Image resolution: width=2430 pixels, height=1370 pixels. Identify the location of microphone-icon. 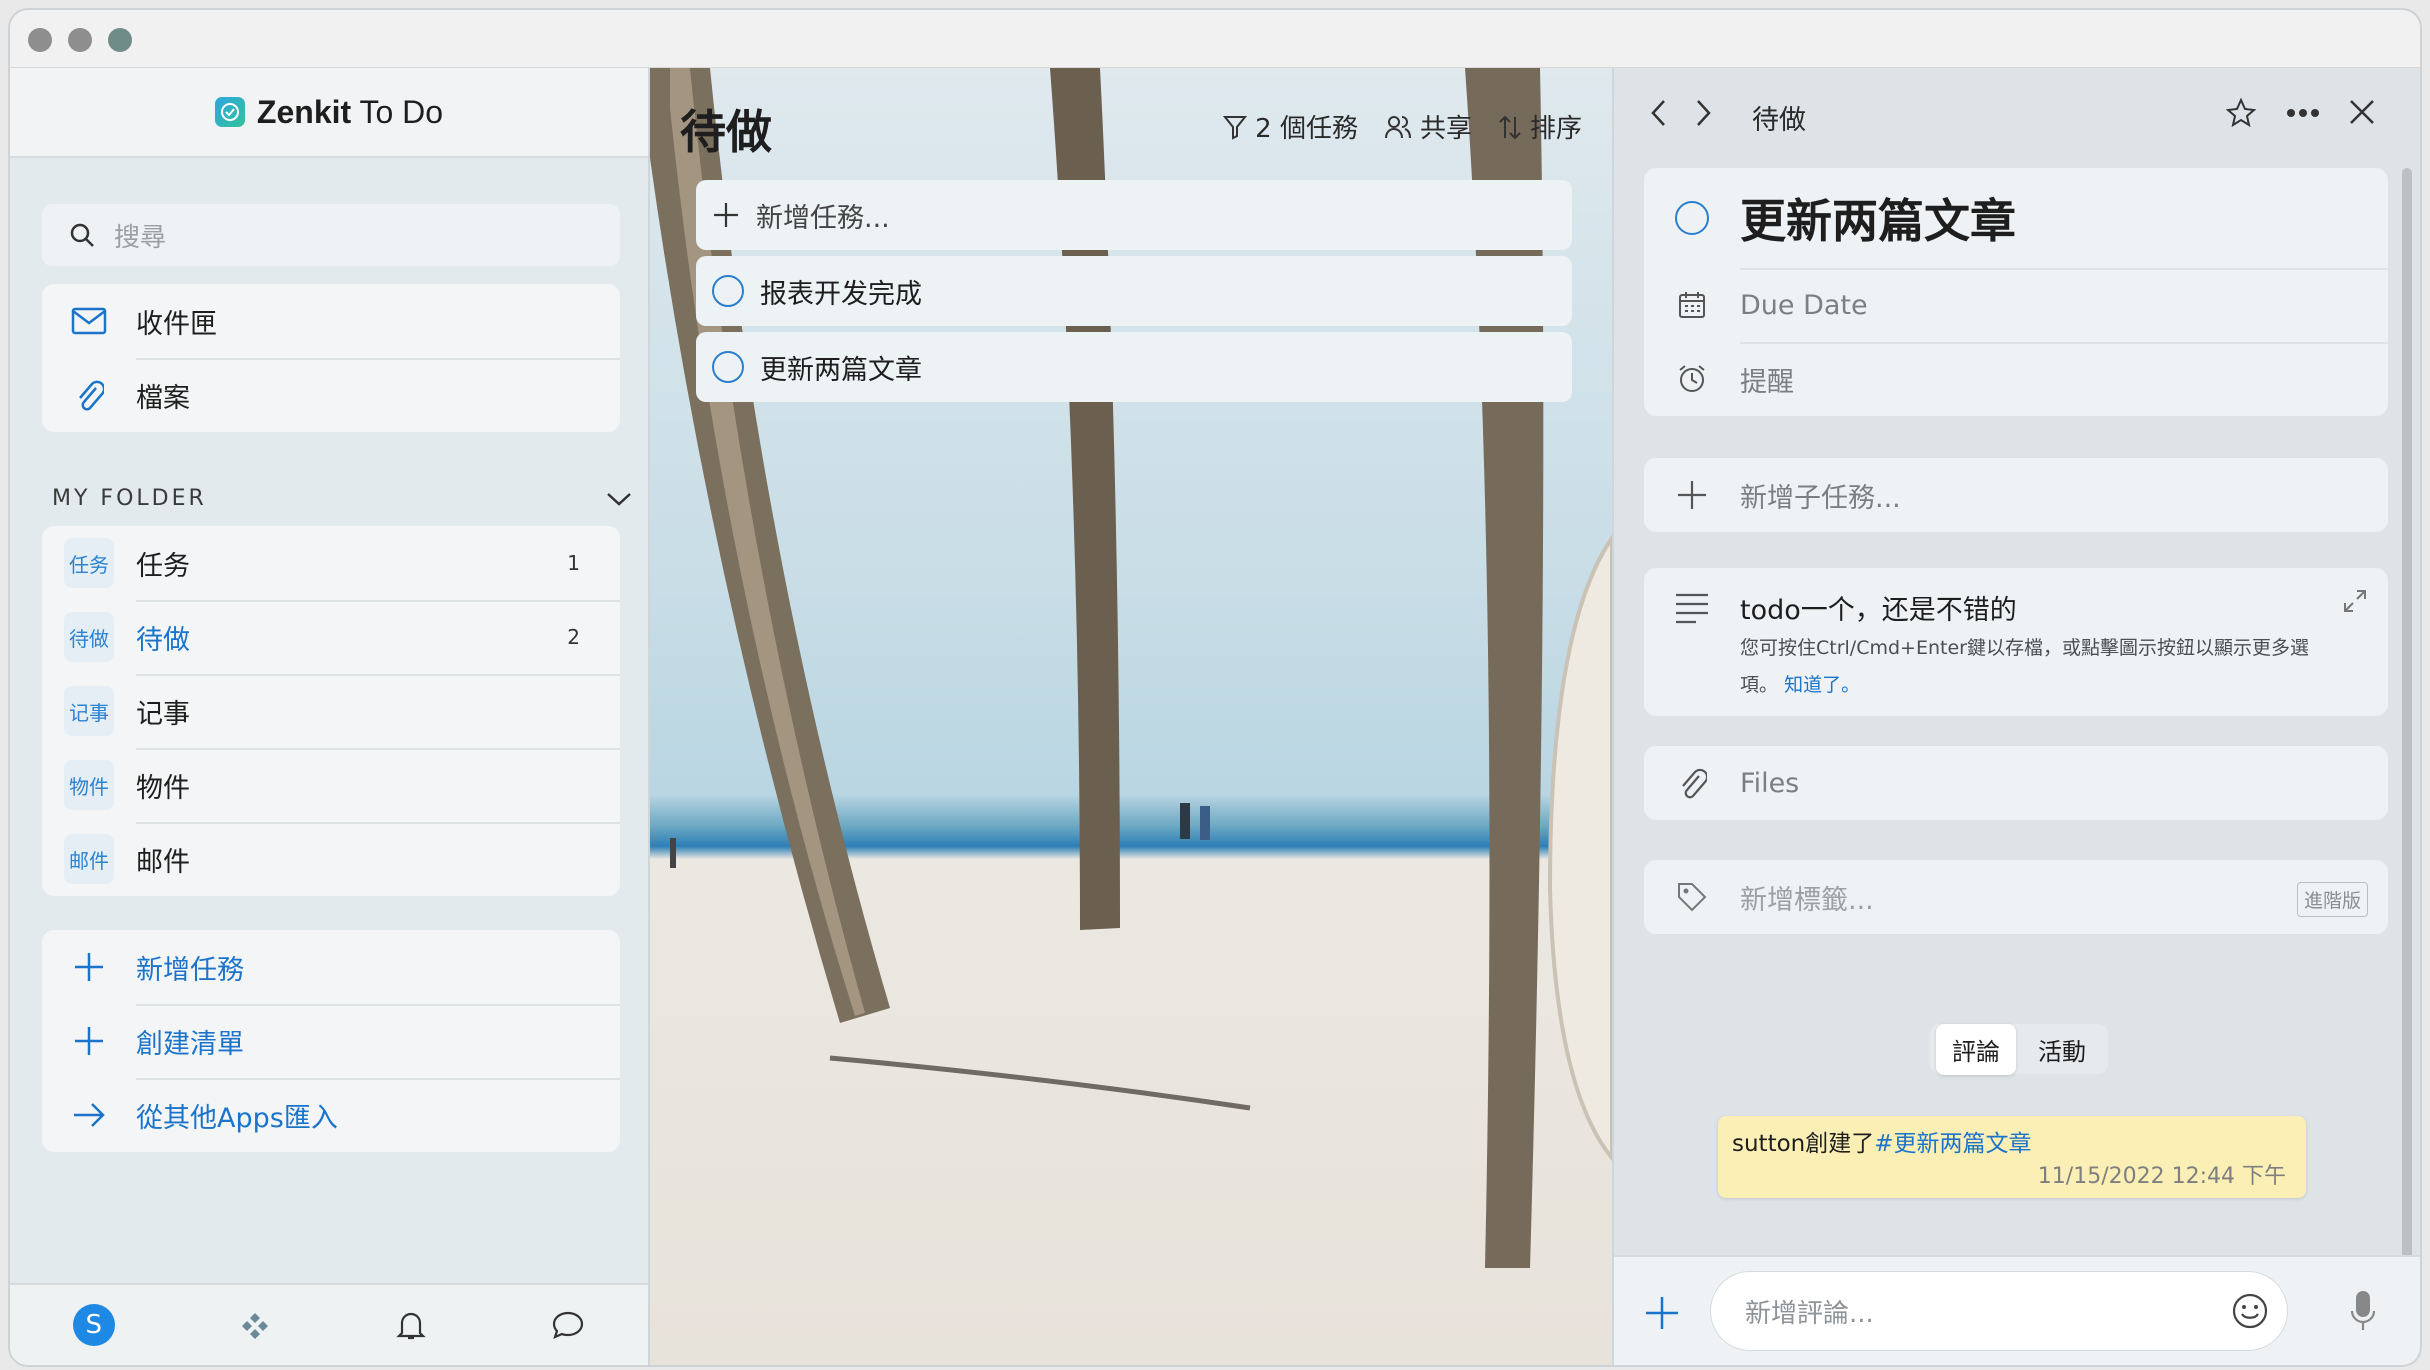
(2363, 1311).